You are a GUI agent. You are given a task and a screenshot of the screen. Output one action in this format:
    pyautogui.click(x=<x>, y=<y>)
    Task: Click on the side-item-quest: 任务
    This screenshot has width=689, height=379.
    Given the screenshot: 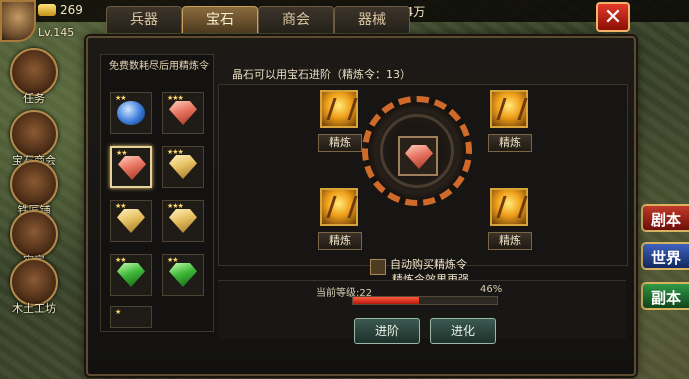 What is the action you would take?
    pyautogui.click(x=34, y=77)
    